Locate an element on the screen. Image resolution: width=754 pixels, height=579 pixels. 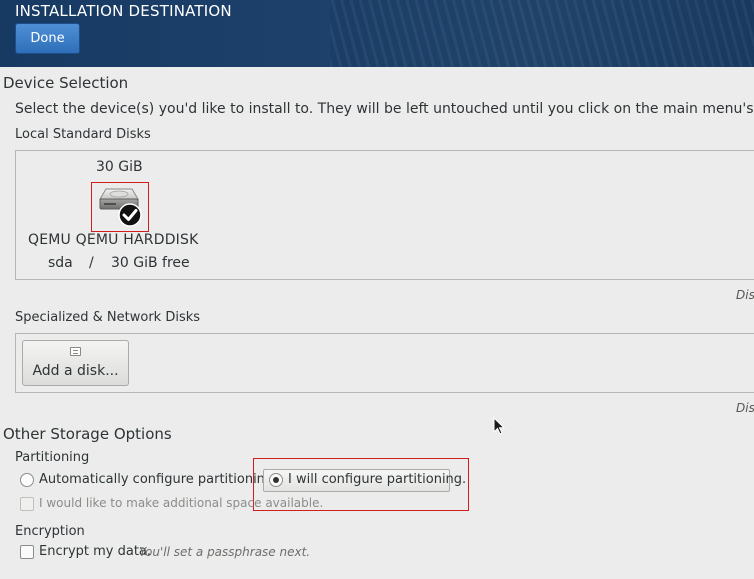
other-storage-heading: Other Storage Options is located at coordinates (87, 434).